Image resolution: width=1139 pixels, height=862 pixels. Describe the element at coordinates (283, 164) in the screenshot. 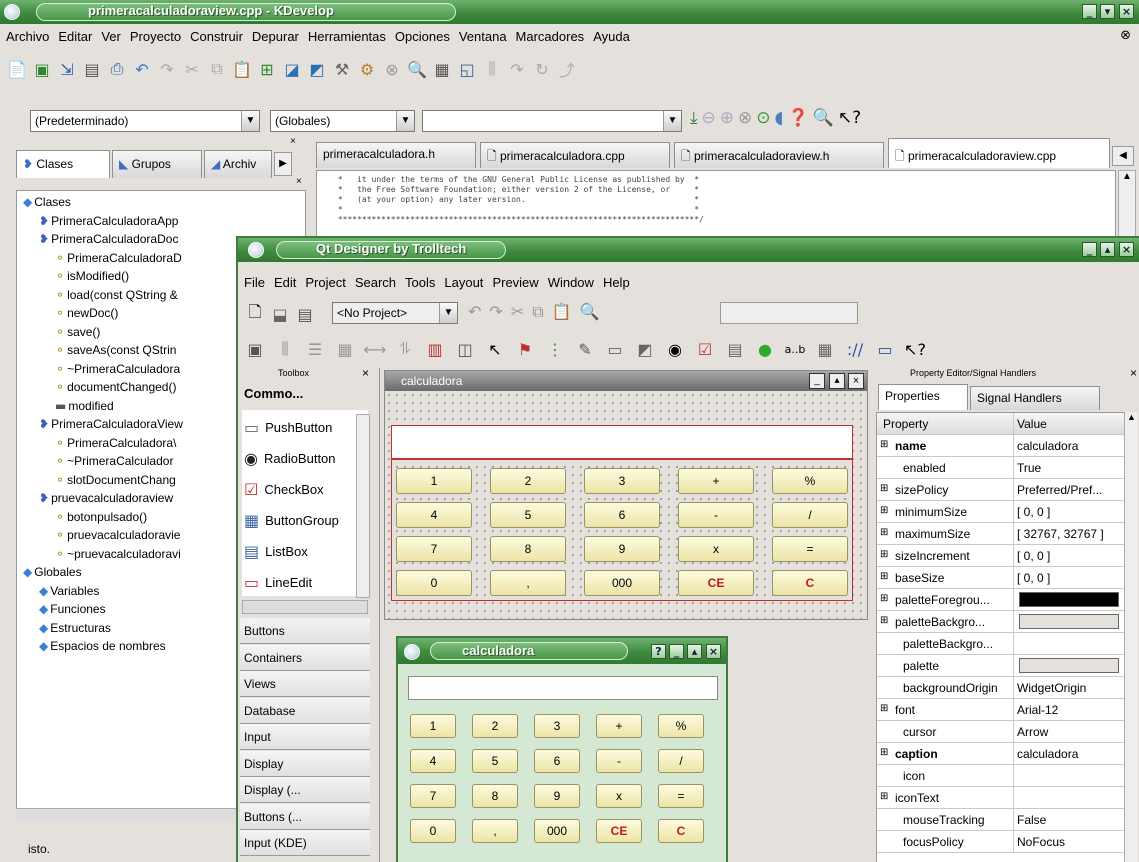

I see `tab-scroll-right: ▶` at that location.